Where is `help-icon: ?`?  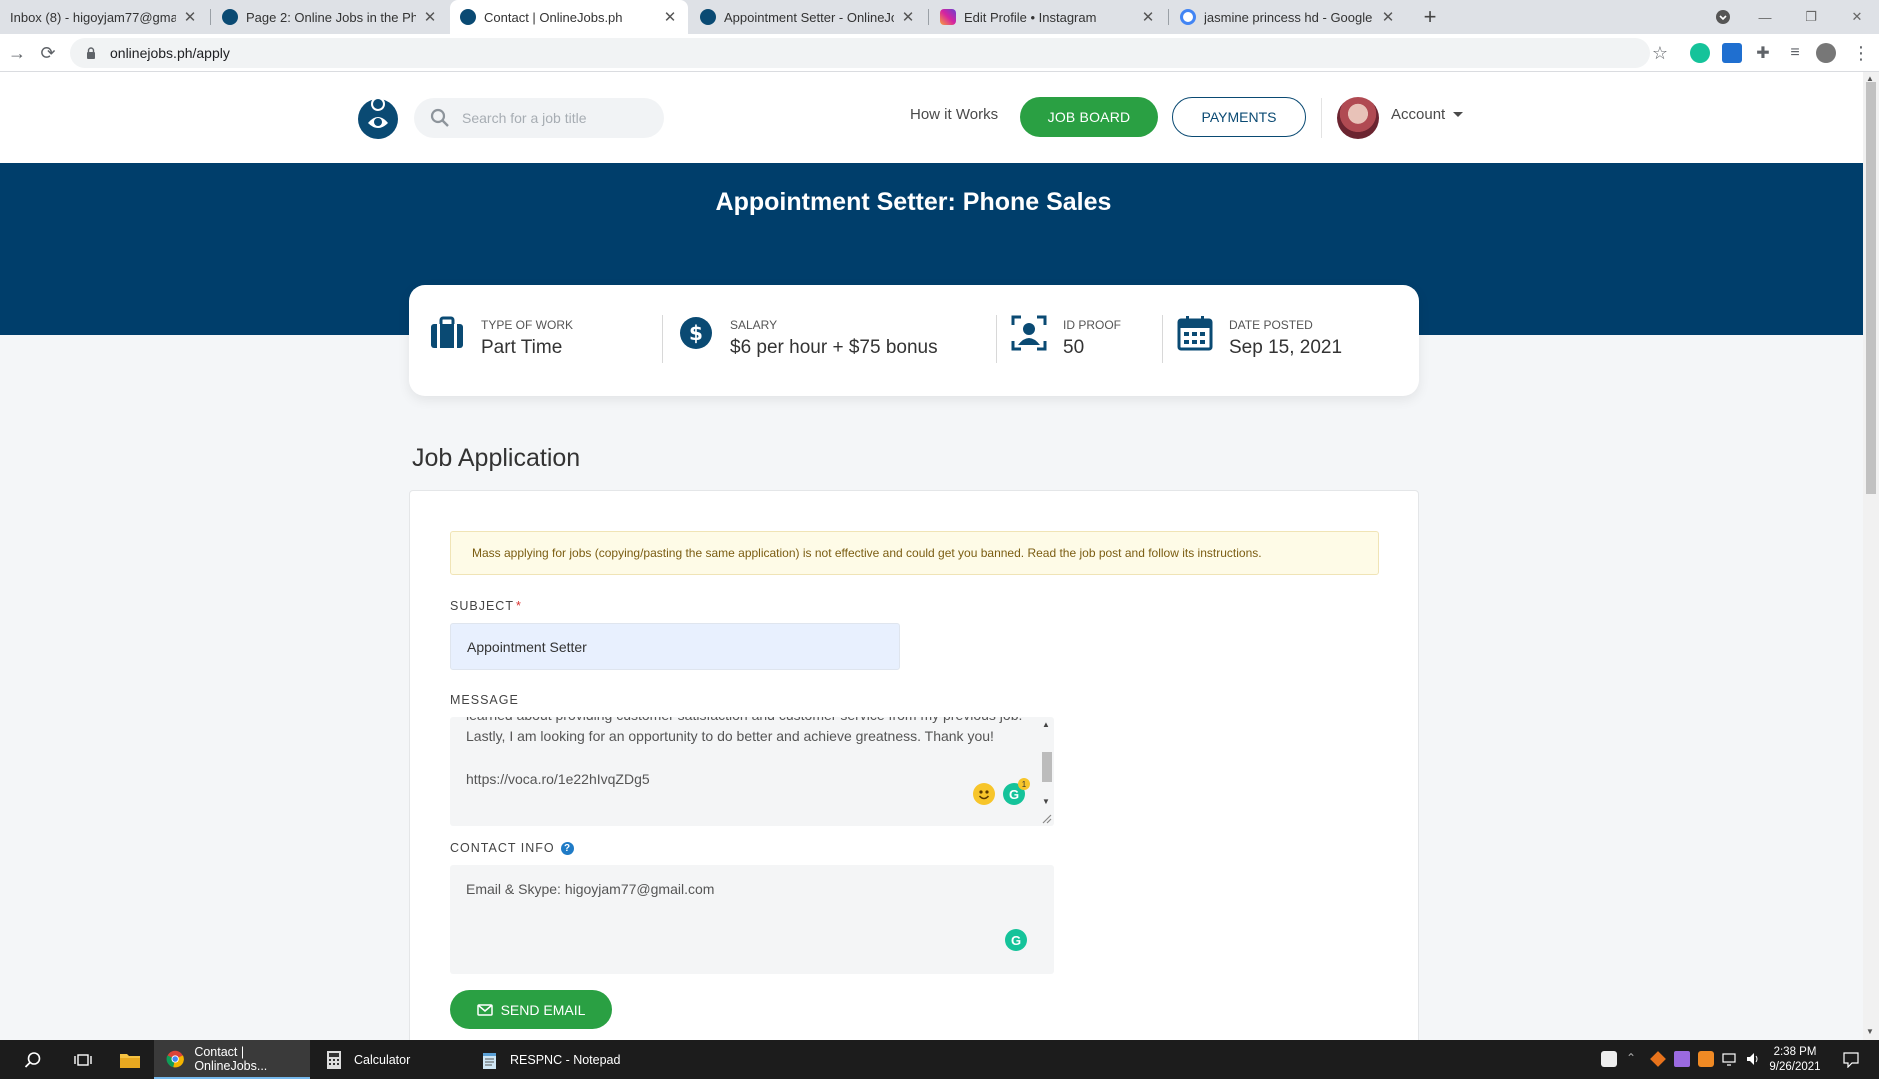
help-icon: ? is located at coordinates (567, 848).